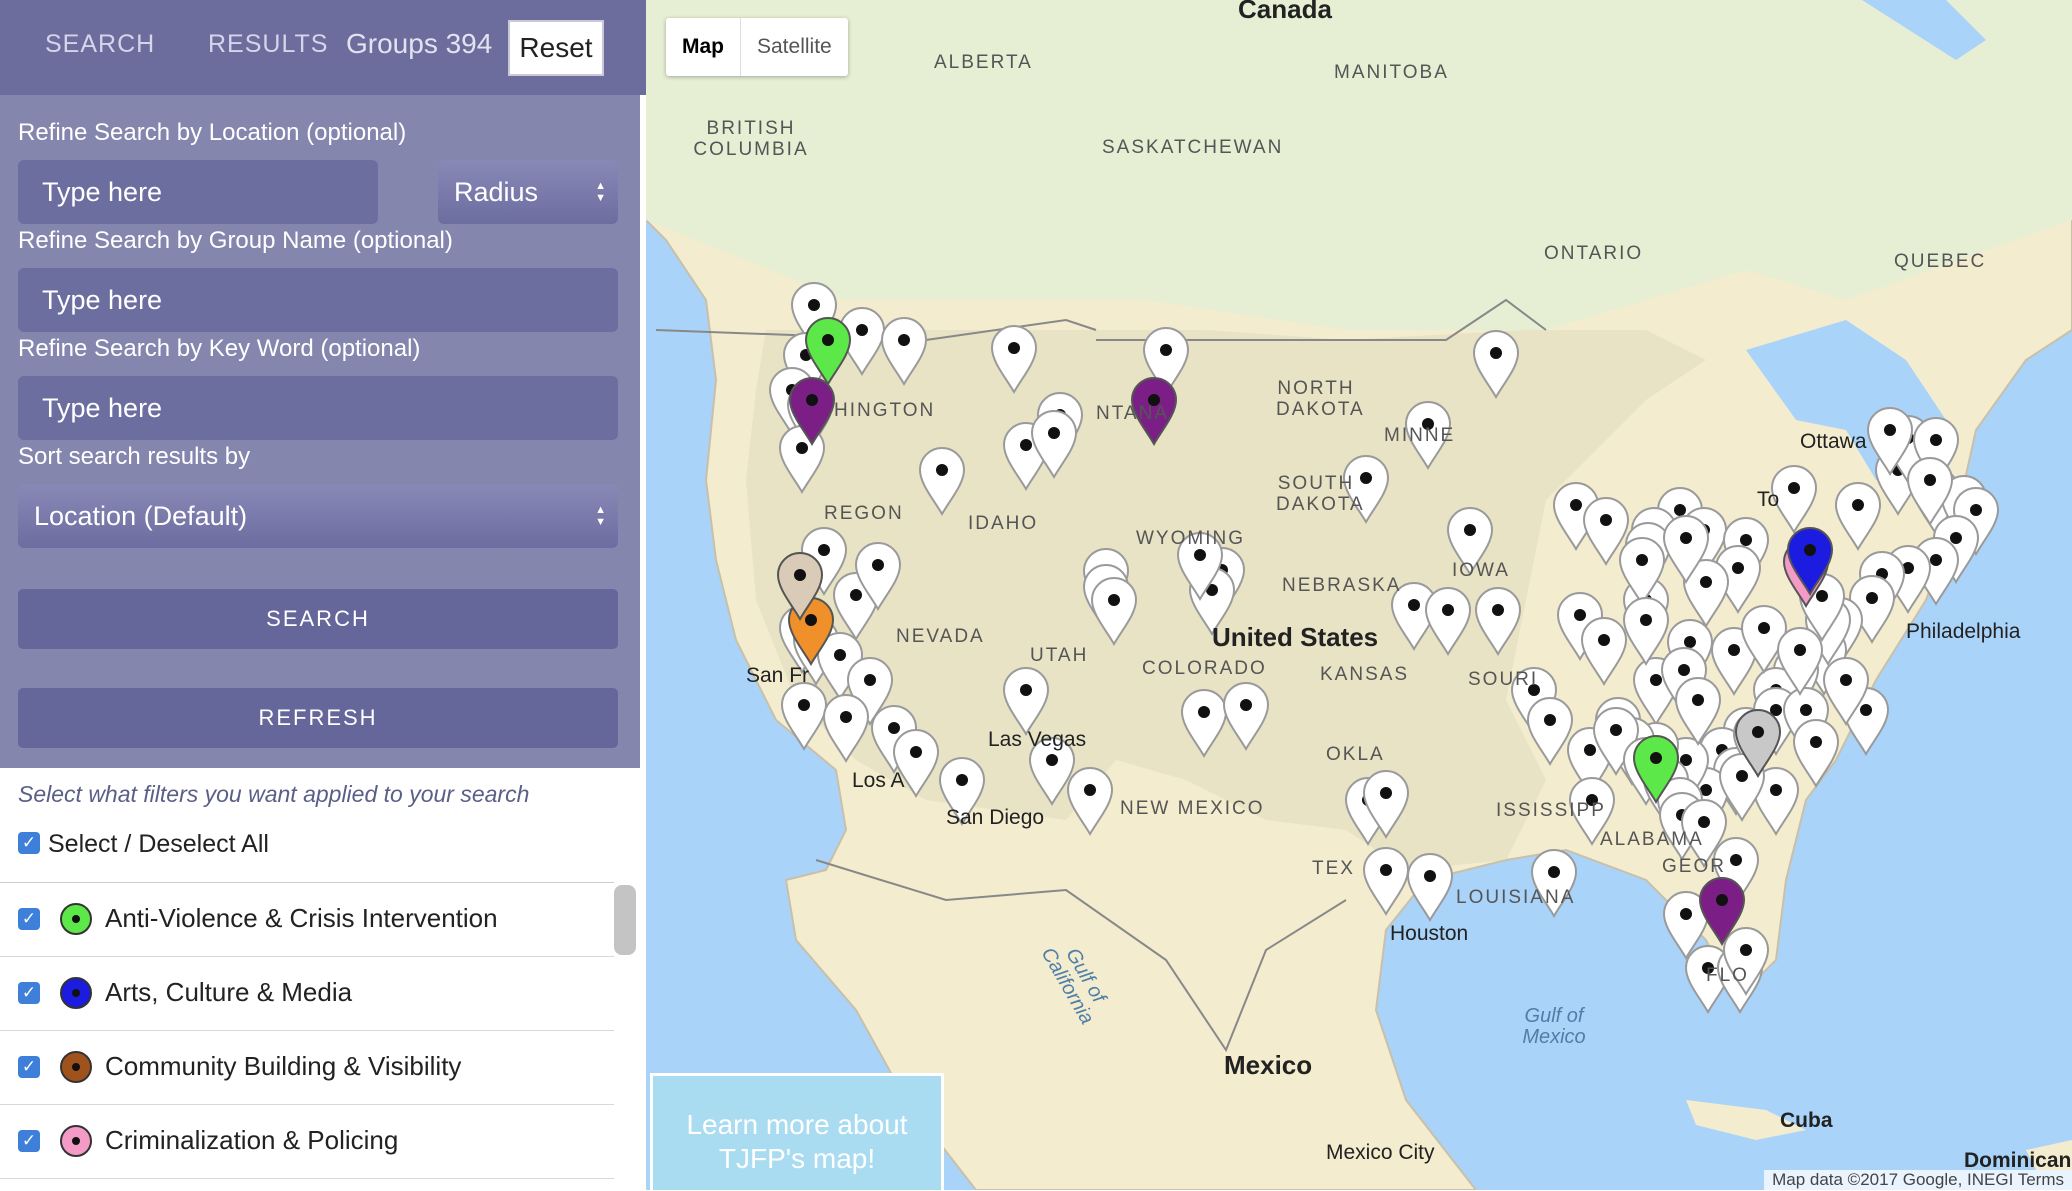 The height and width of the screenshot is (1191, 2072). I want to click on label-san-francisco: San Fr, so click(778, 675).